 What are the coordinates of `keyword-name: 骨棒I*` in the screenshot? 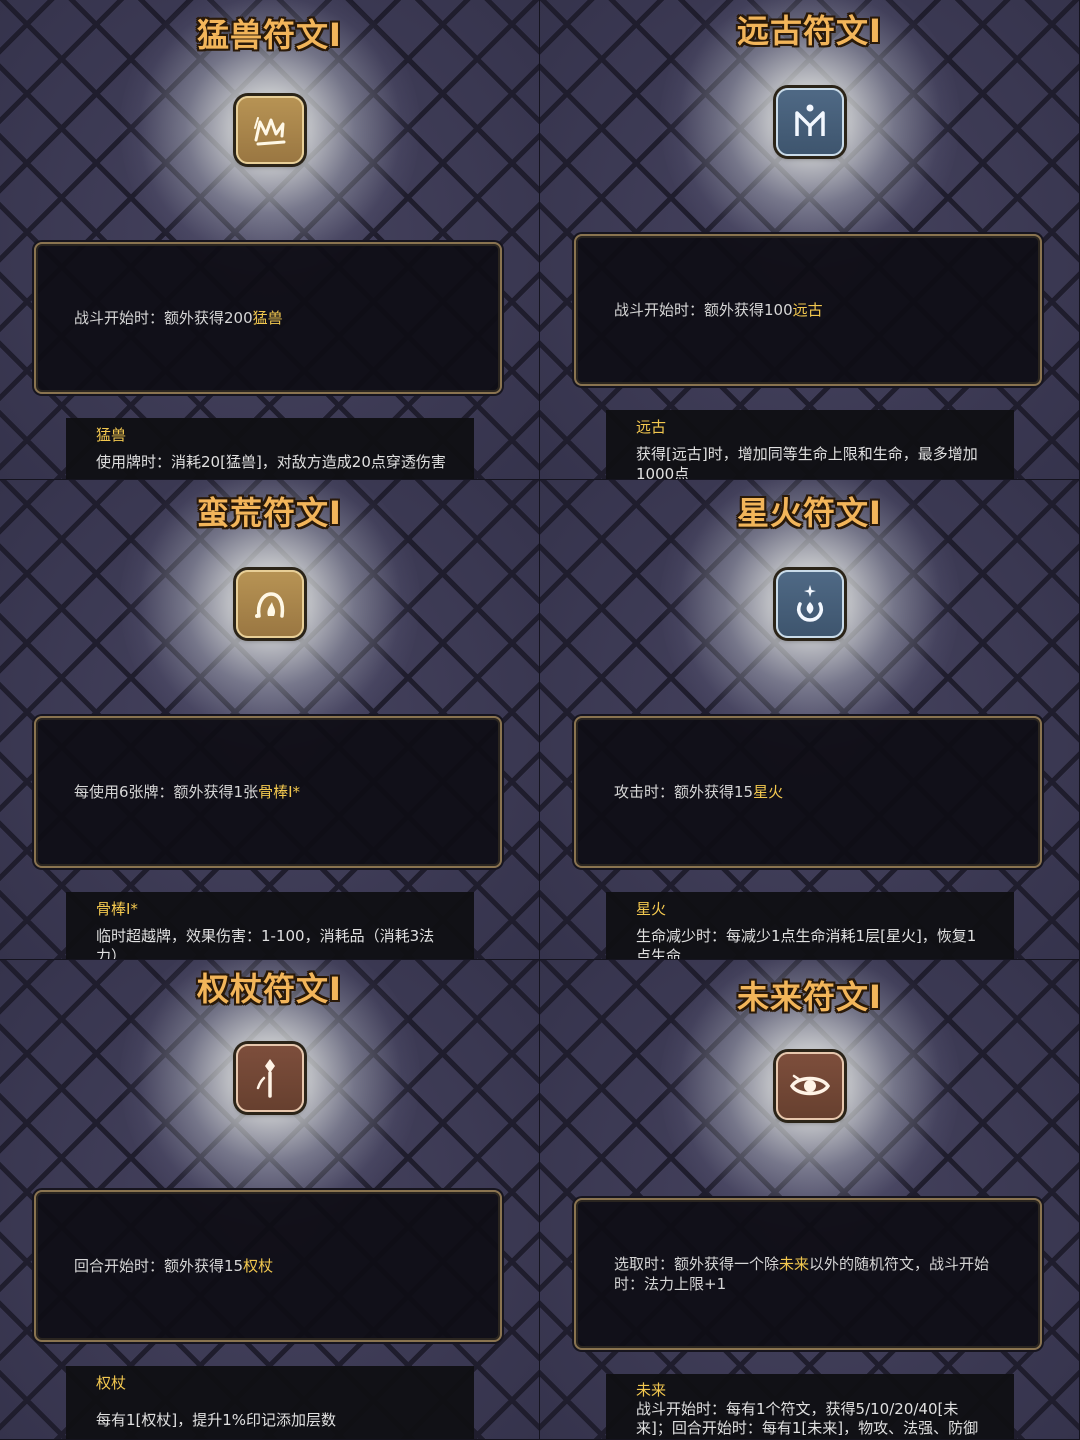 It's located at (117, 909).